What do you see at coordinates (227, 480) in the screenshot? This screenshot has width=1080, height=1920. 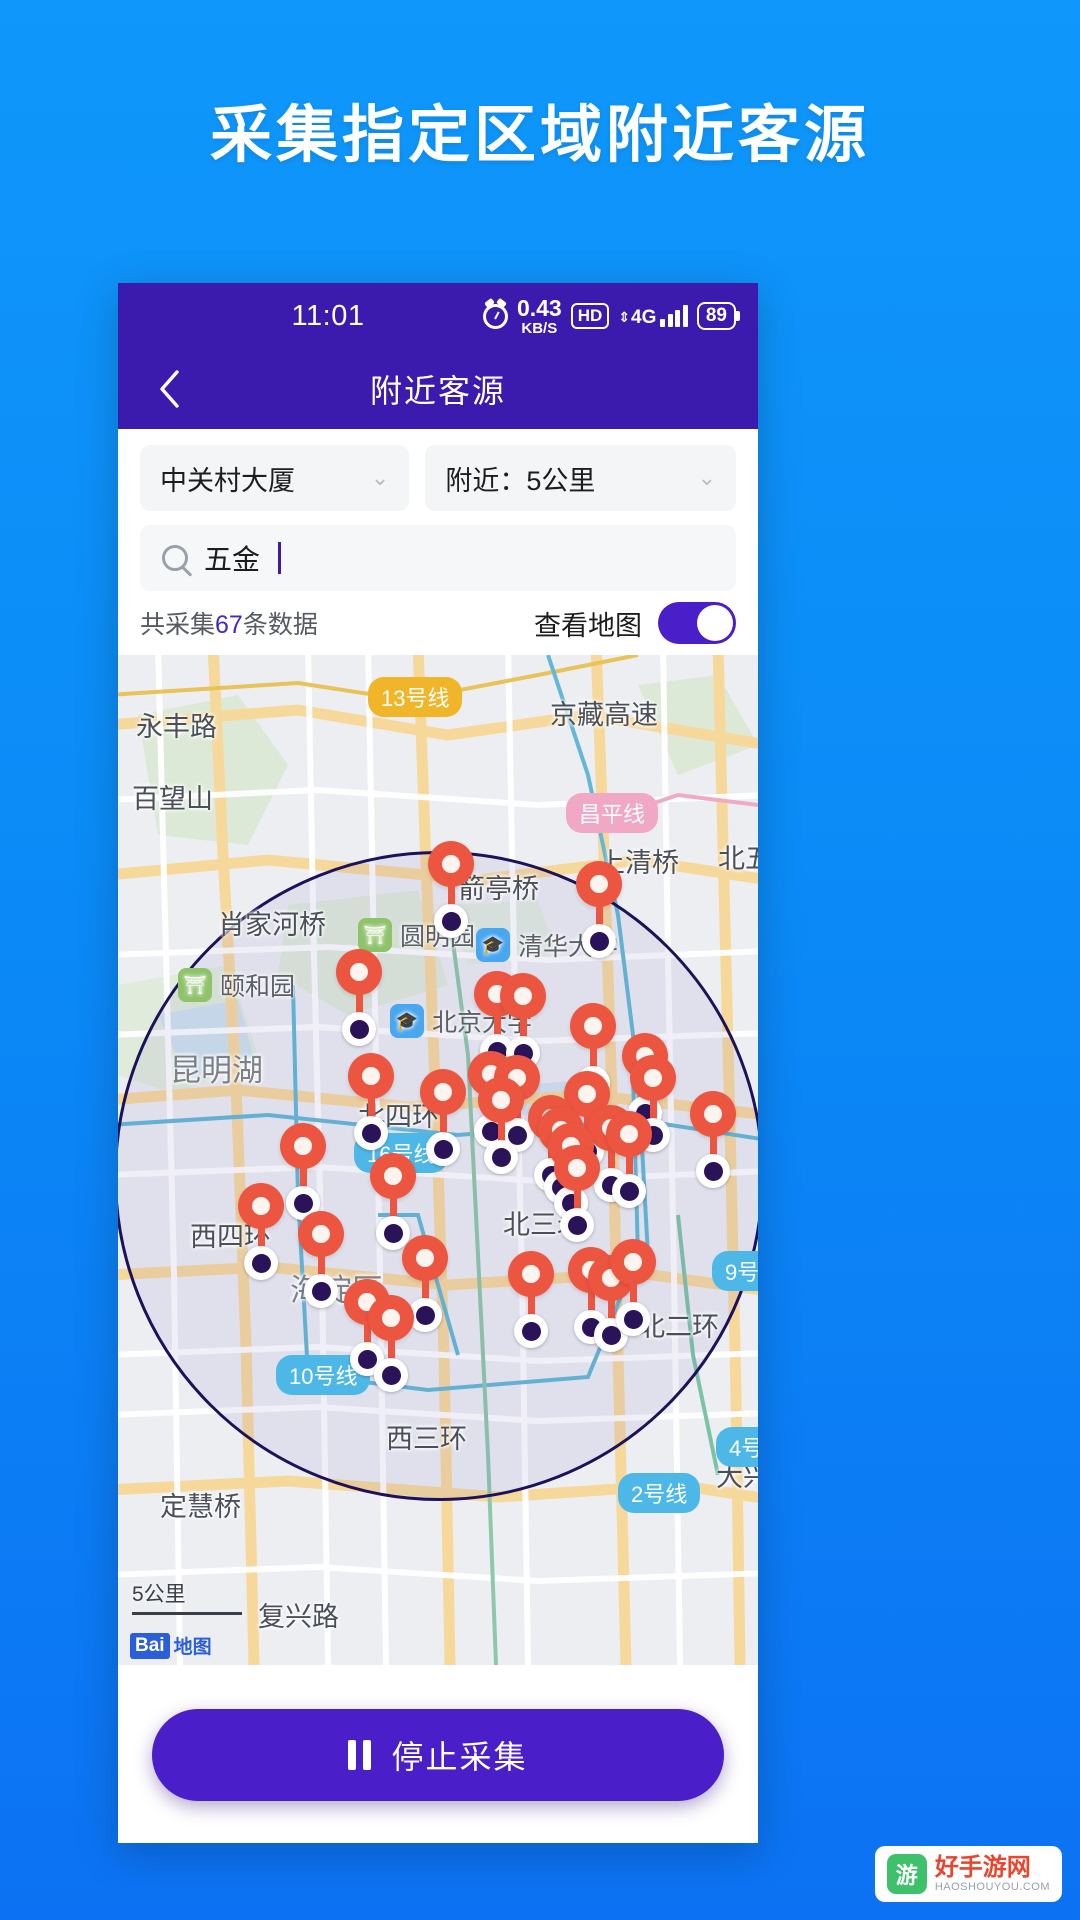 I see `location-select-value: 中关村大厦` at bounding box center [227, 480].